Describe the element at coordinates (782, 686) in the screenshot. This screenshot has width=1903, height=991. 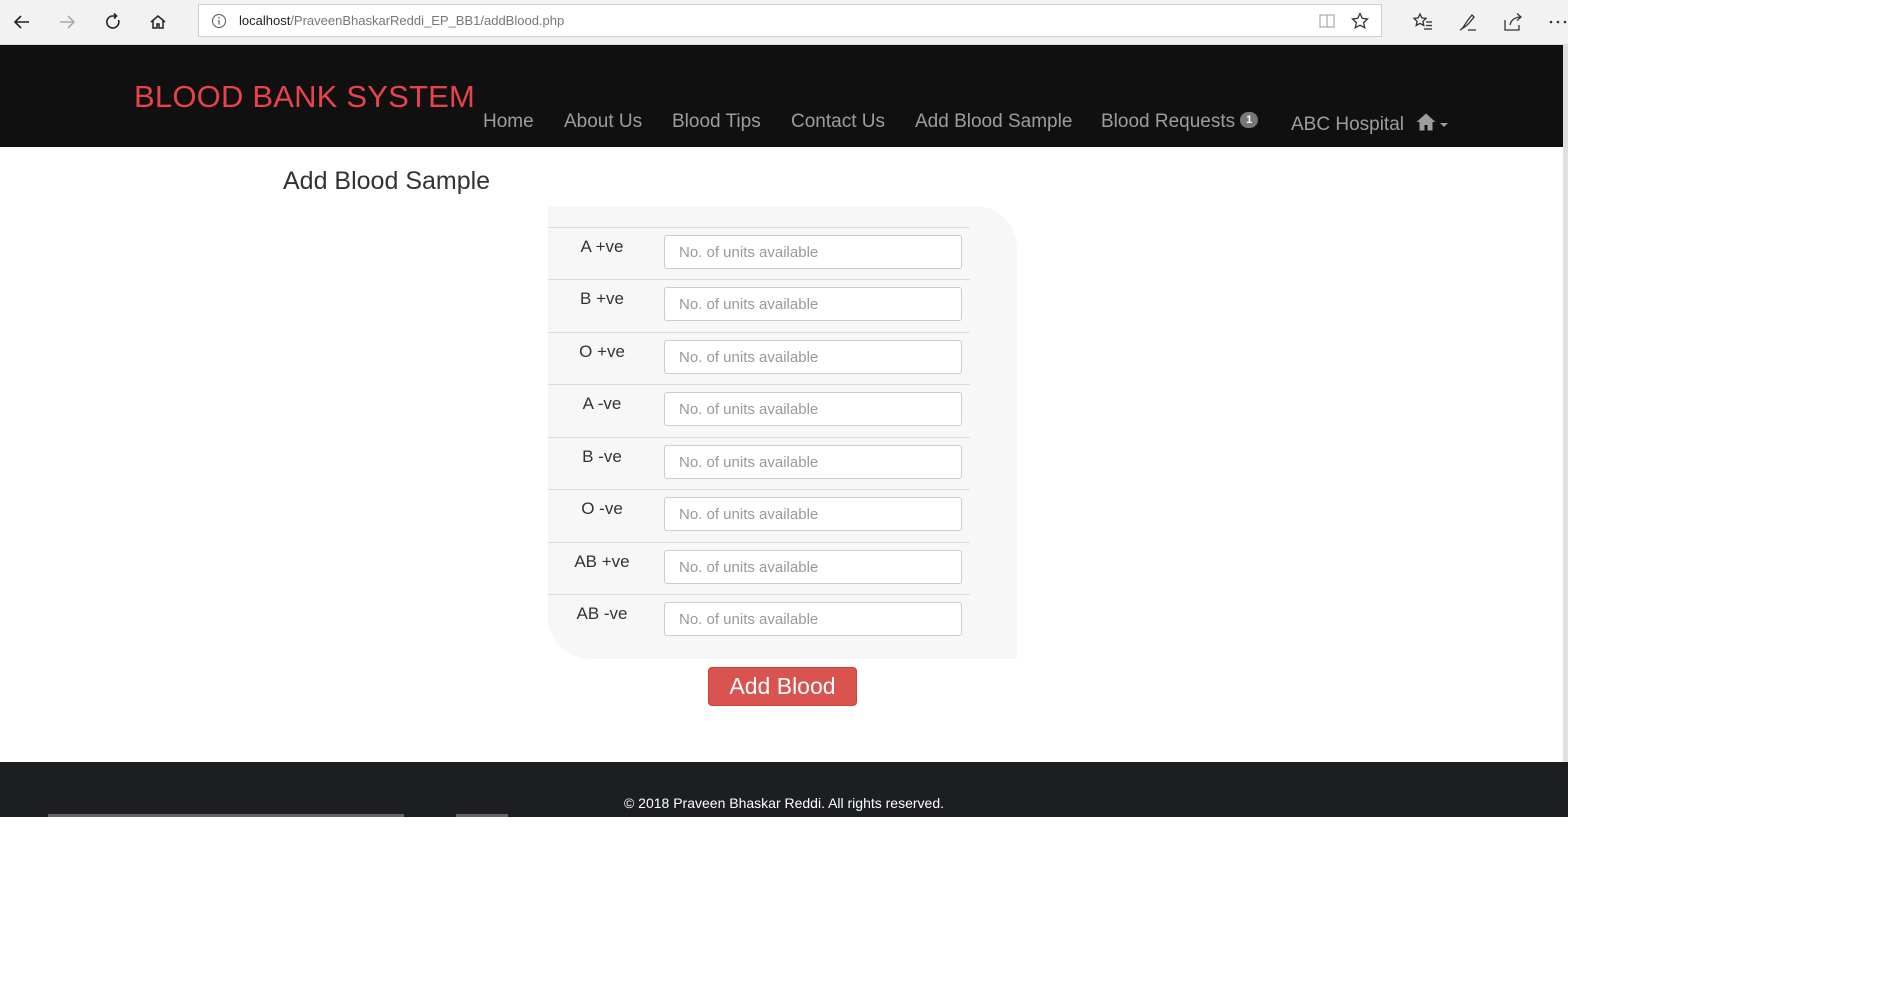
I see `add-blood-button: Add Blood` at that location.